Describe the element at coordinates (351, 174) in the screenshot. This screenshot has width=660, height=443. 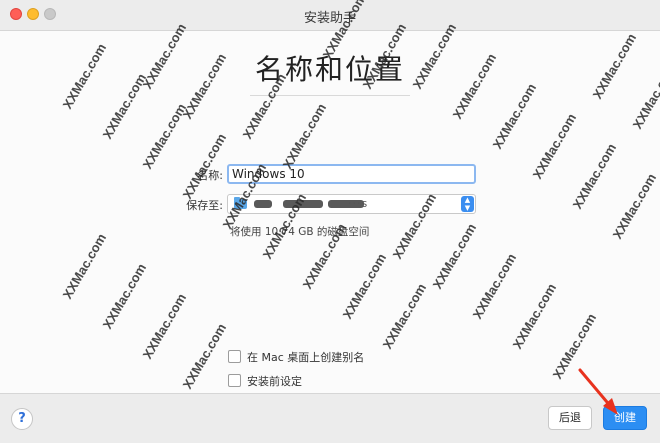
I see `name-input` at that location.